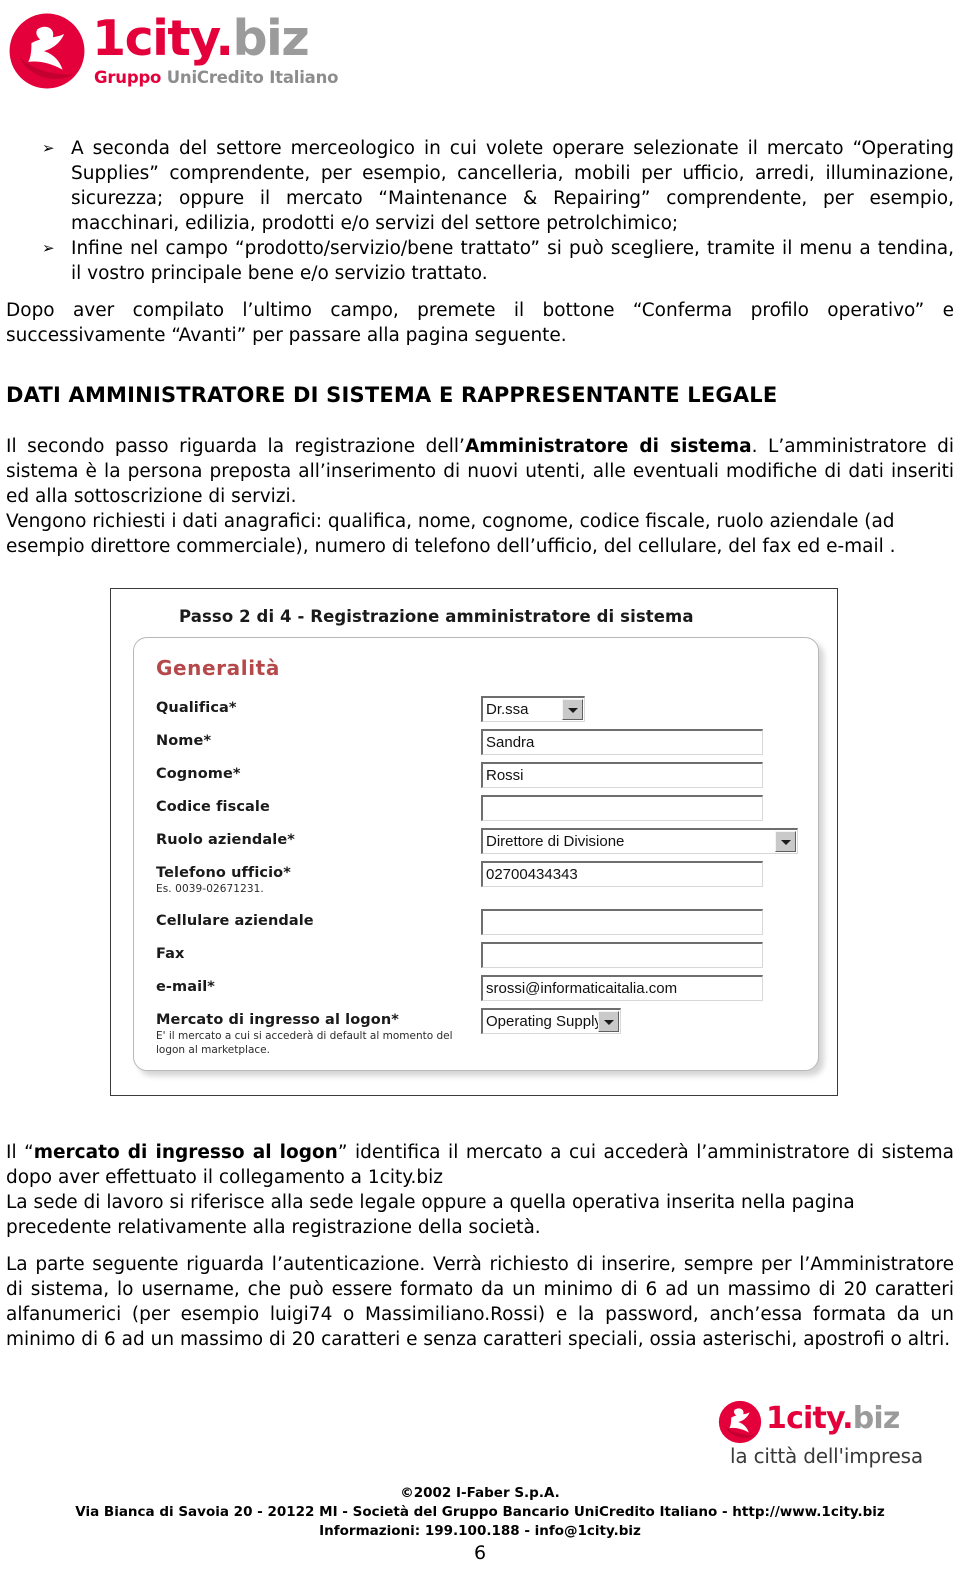 The width and height of the screenshot is (960, 1574). Describe the element at coordinates (270, 38) in the screenshot. I see `logo-text-biz: biz` at that location.